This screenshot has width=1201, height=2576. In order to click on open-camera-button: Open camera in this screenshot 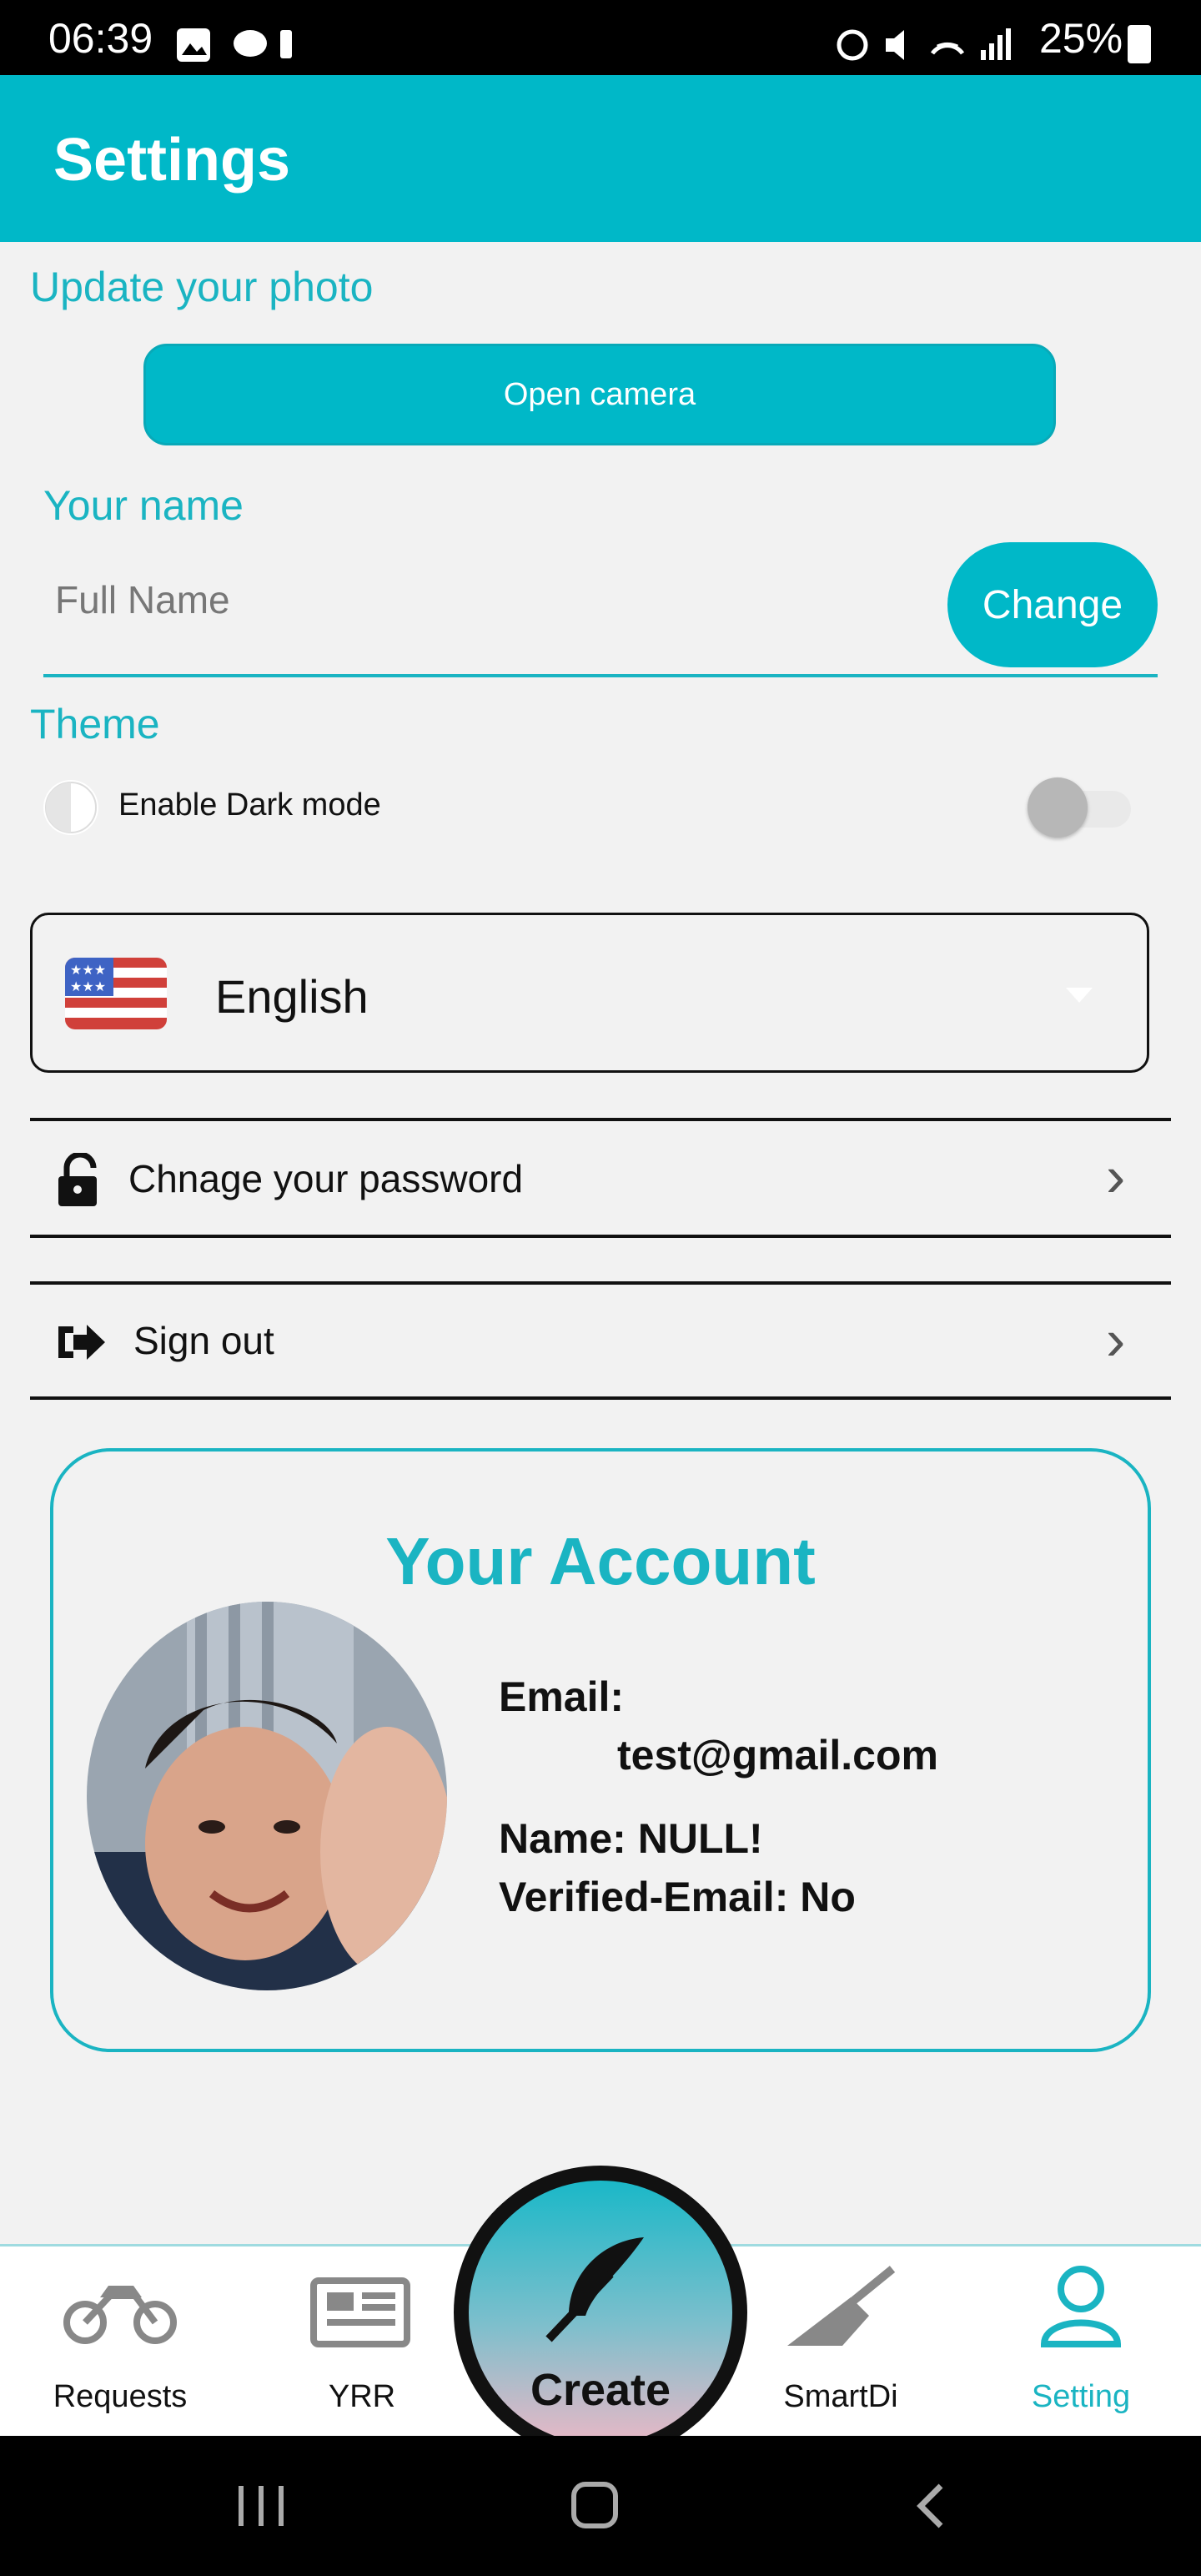, I will do `click(600, 394)`.